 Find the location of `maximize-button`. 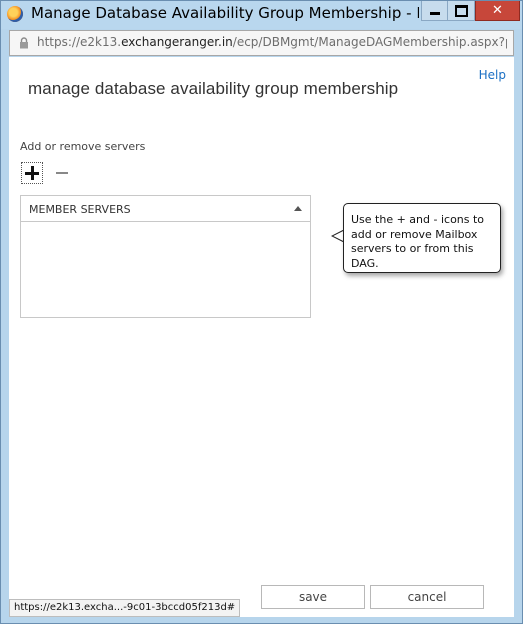

maximize-button is located at coordinates (461, 11).